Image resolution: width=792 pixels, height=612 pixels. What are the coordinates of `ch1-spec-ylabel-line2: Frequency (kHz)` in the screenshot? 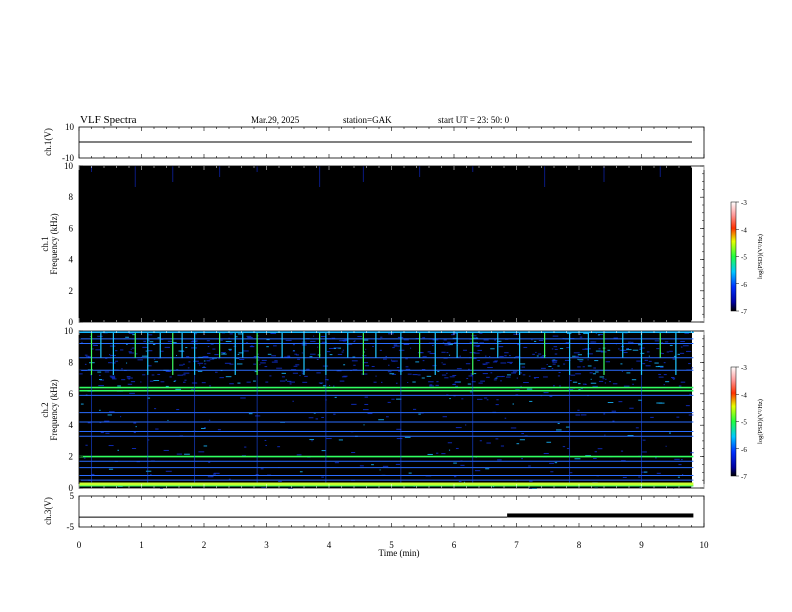 It's located at (54, 243).